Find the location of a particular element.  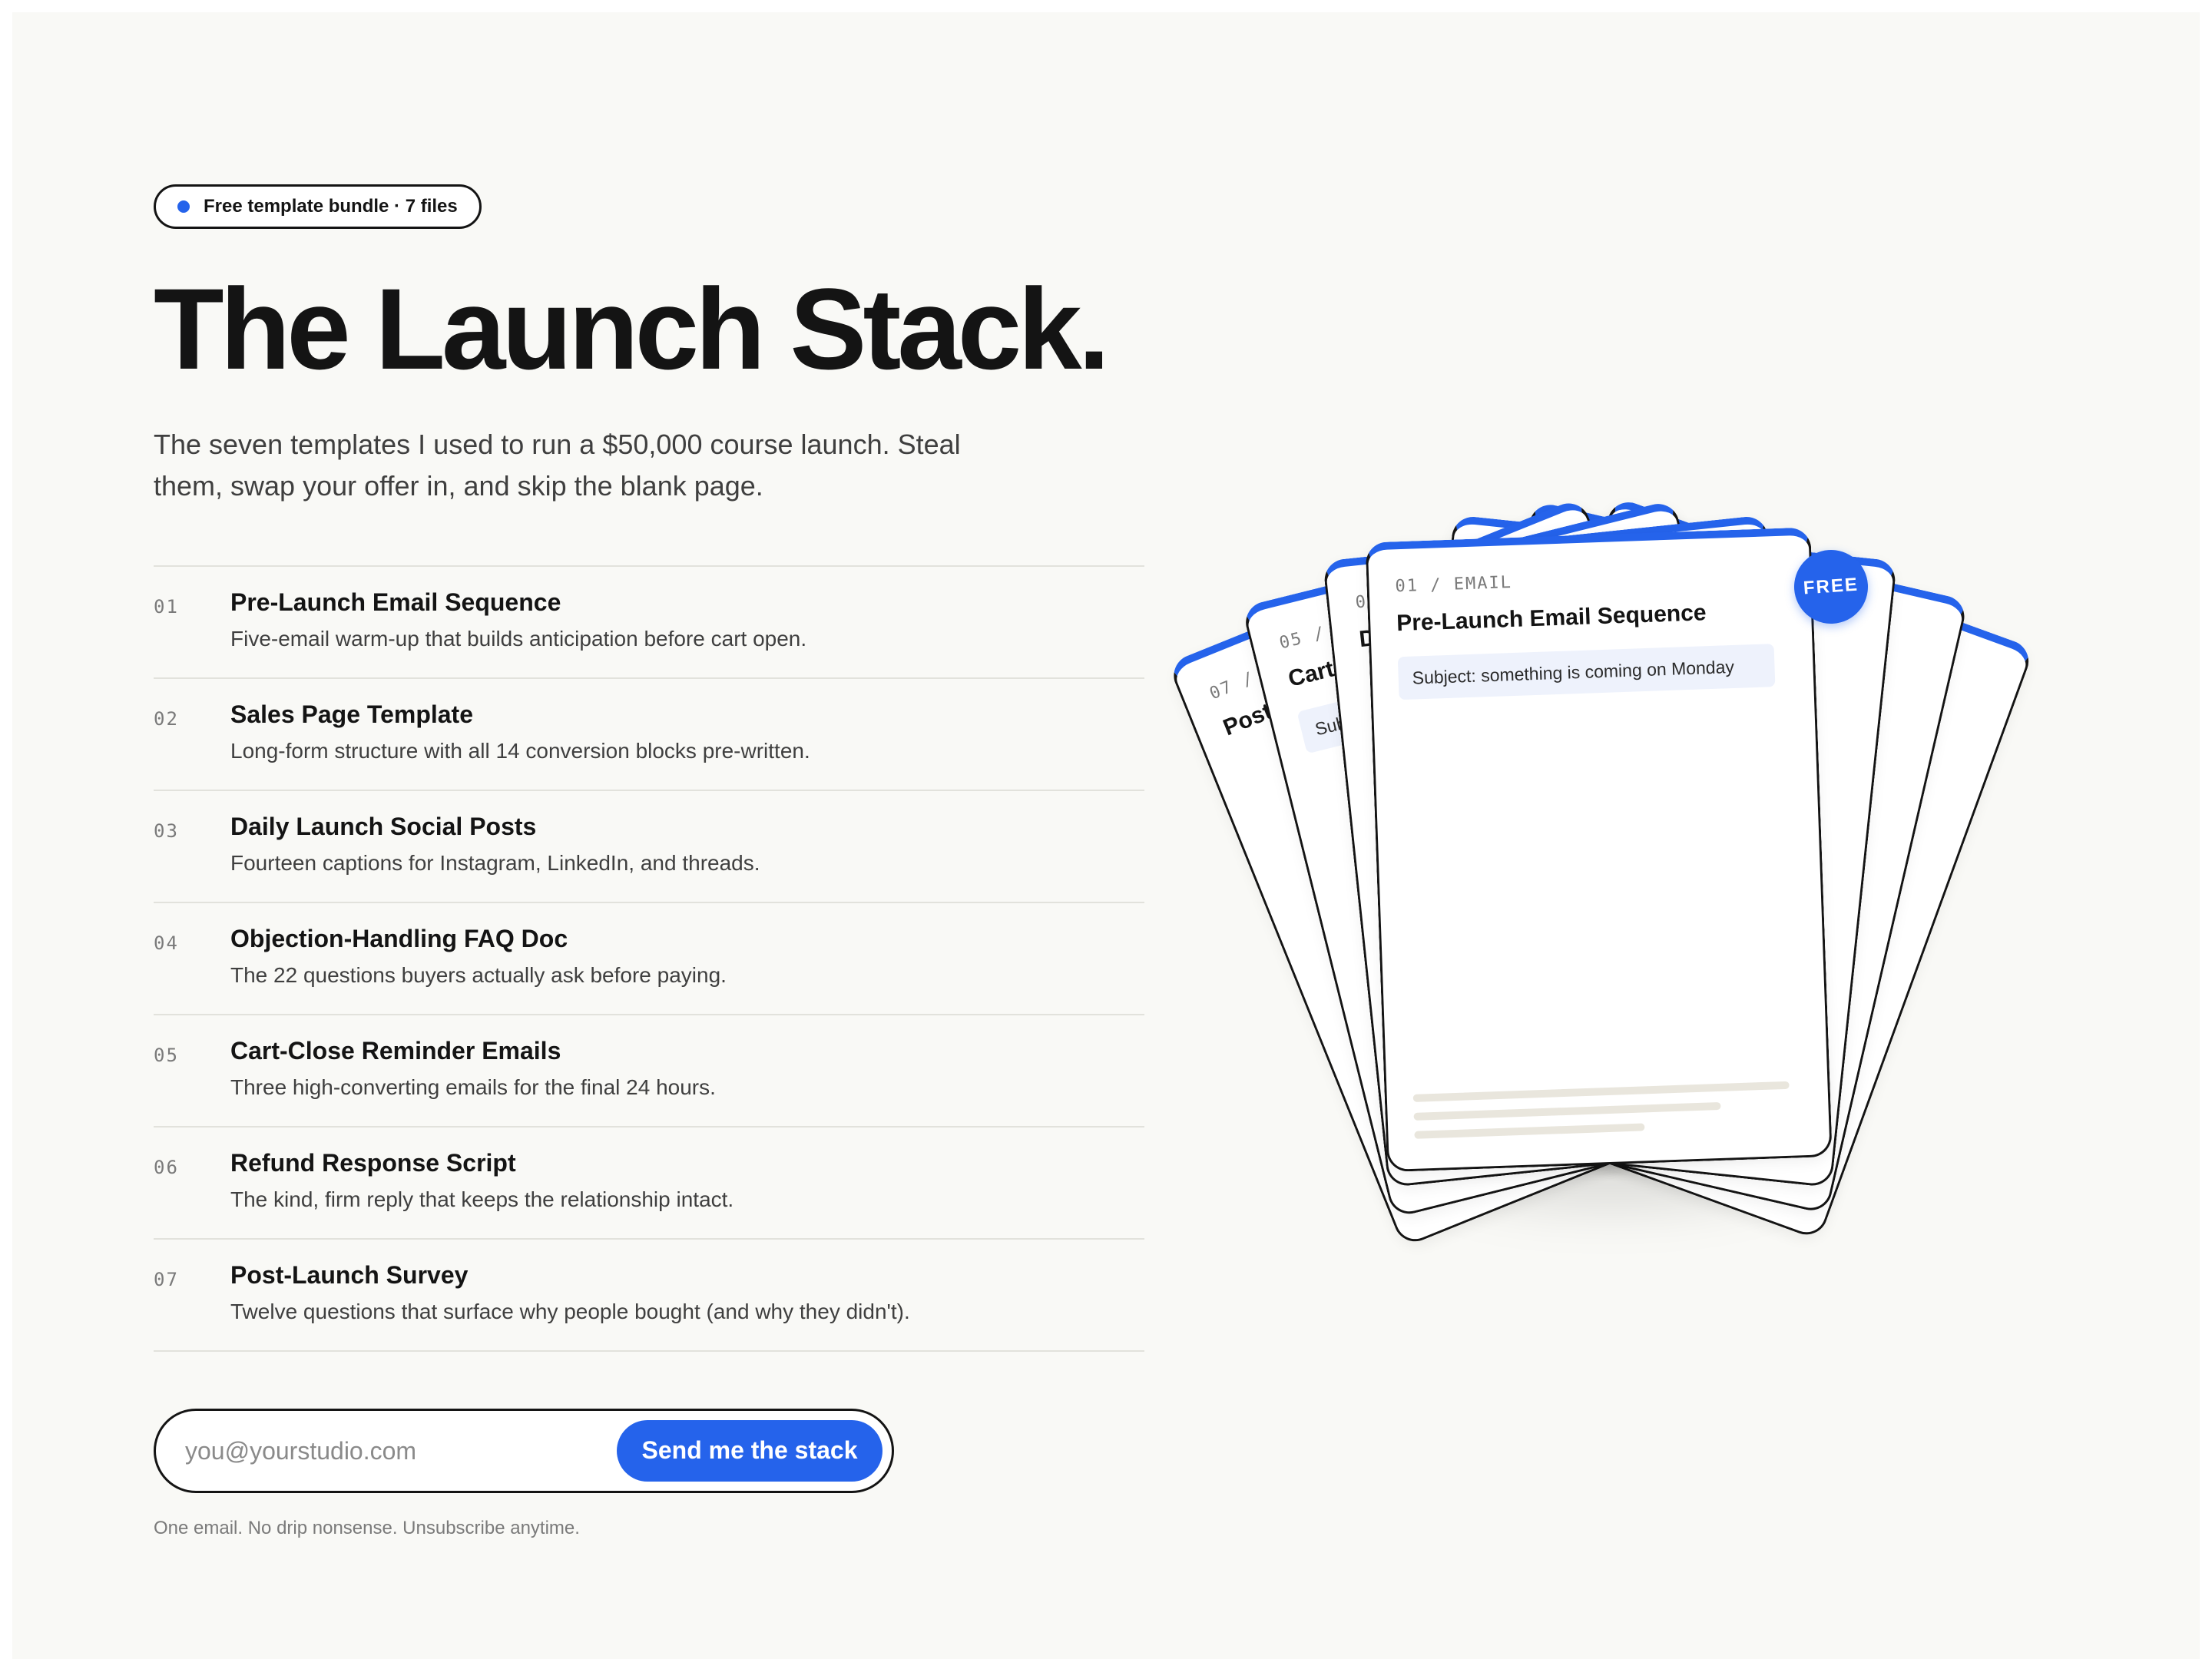

template-name: Refund Response Script is located at coordinates (373, 1163).